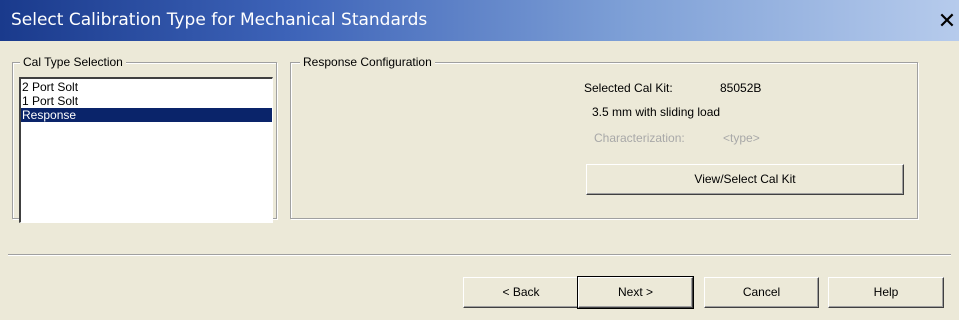  What do you see at coordinates (741, 88) in the screenshot?
I see `selected-cal-kit-value: 85052B` at bounding box center [741, 88].